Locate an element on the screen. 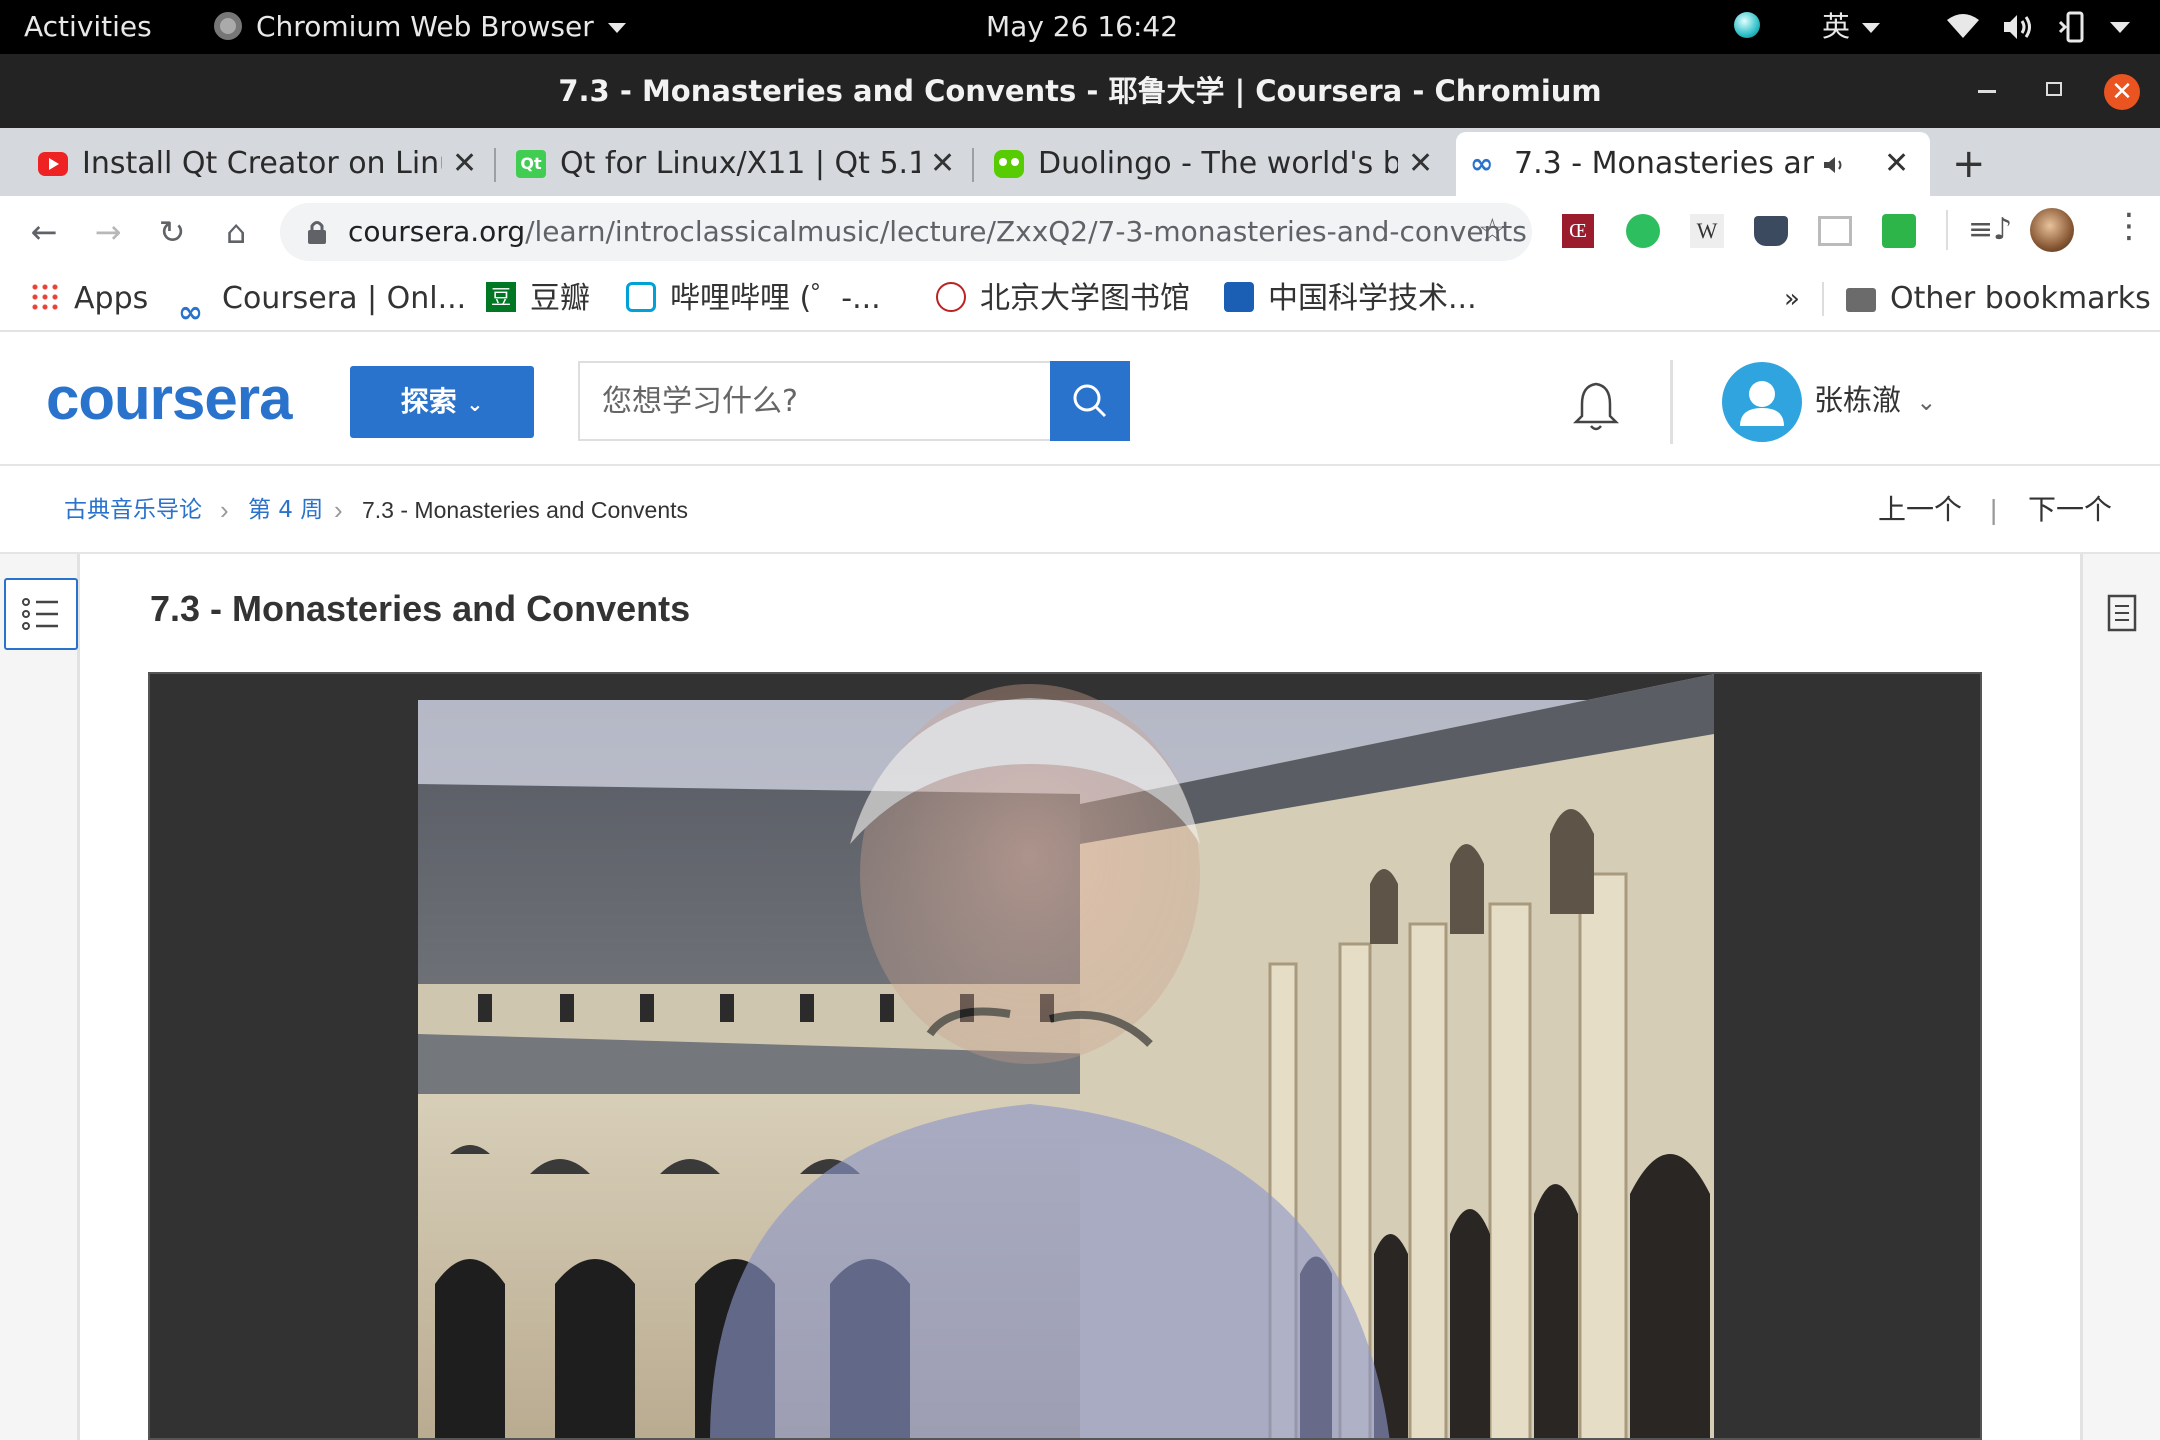  phone-battery-icon is located at coordinates (2073, 27).